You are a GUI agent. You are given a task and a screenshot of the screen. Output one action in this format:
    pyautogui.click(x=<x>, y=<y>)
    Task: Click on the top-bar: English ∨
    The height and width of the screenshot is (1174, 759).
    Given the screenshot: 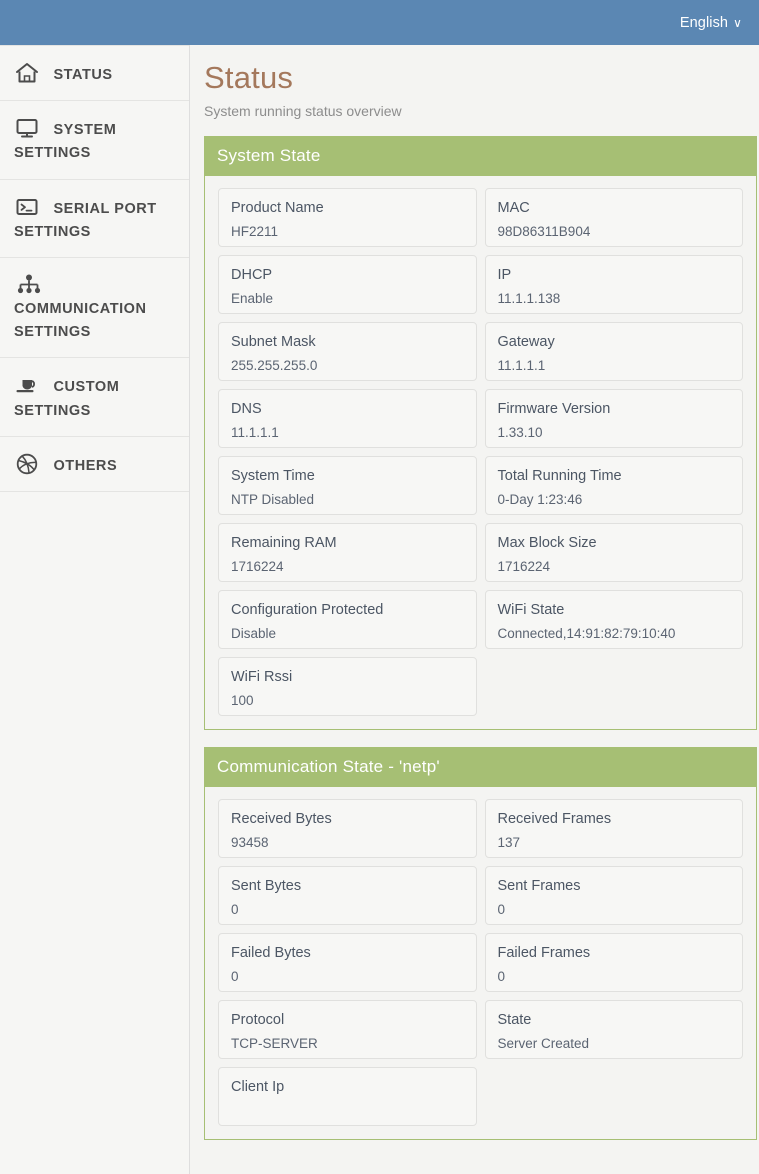 What is the action you would take?
    pyautogui.click(x=379, y=22)
    